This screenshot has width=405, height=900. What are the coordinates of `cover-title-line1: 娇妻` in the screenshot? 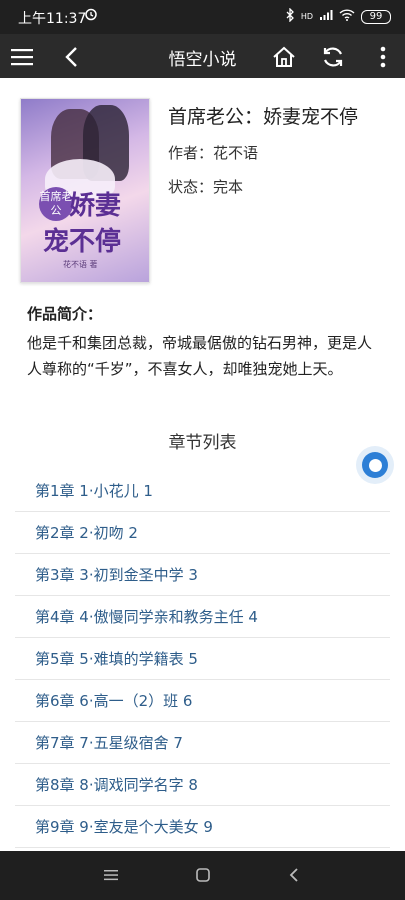 It's located at (95, 206).